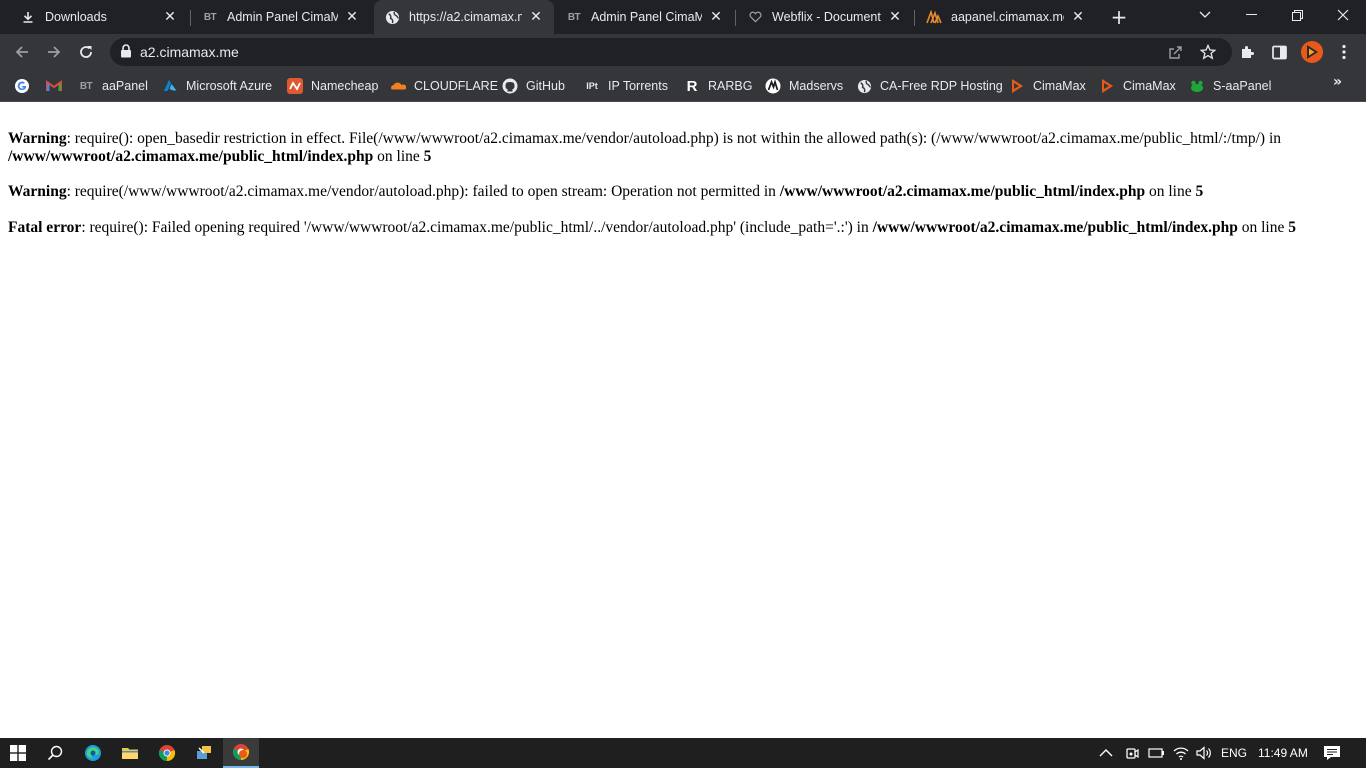 The height and width of the screenshot is (768, 1366). I want to click on notification-center-icon, so click(1332, 753).